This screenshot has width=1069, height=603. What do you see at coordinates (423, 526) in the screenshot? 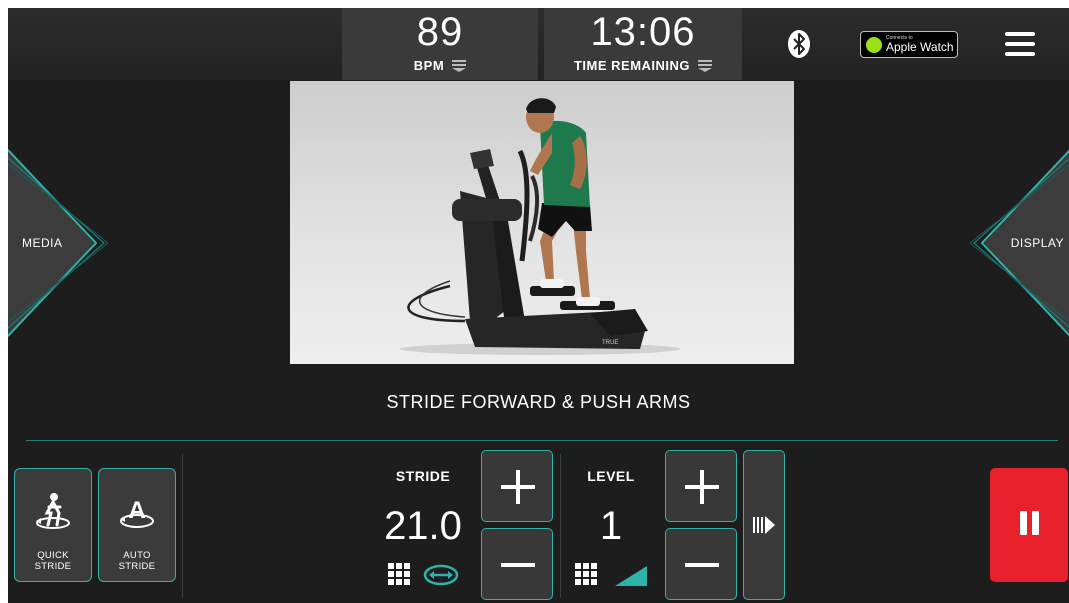
I see `stride-value: 21.0` at bounding box center [423, 526].